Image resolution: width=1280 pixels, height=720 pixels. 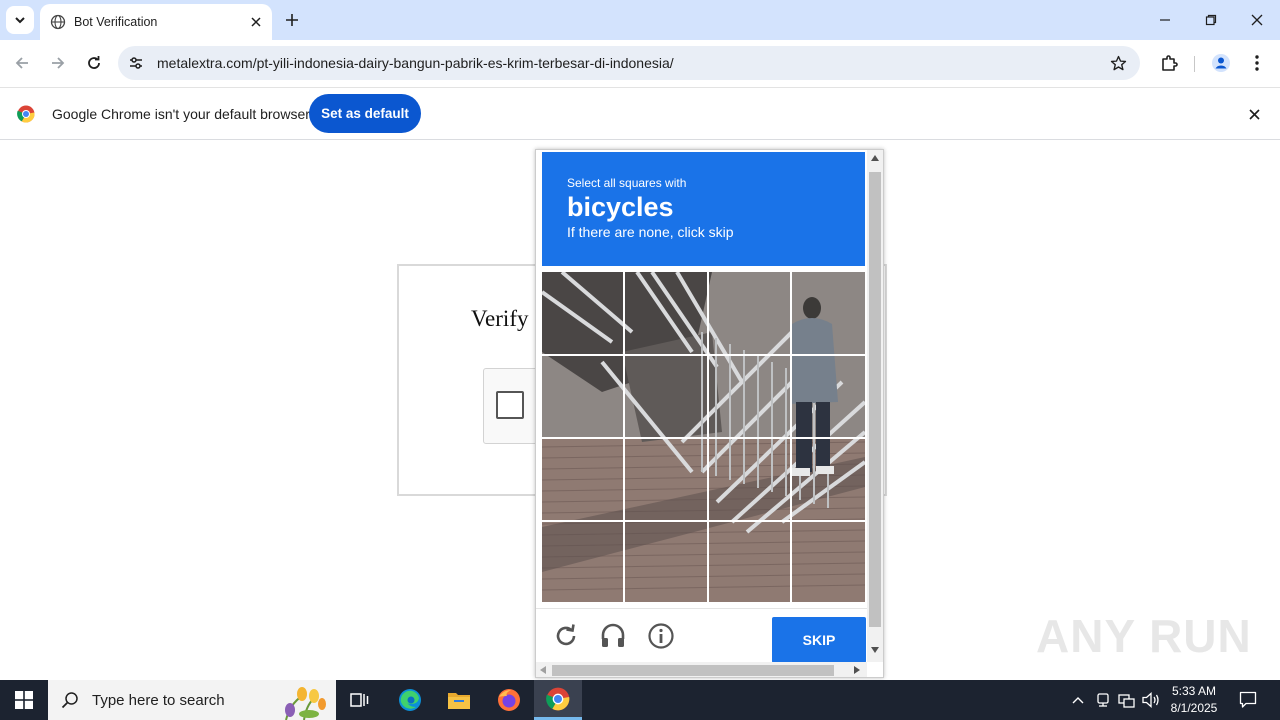 I want to click on reload-challenge-icon, so click(x=566, y=636).